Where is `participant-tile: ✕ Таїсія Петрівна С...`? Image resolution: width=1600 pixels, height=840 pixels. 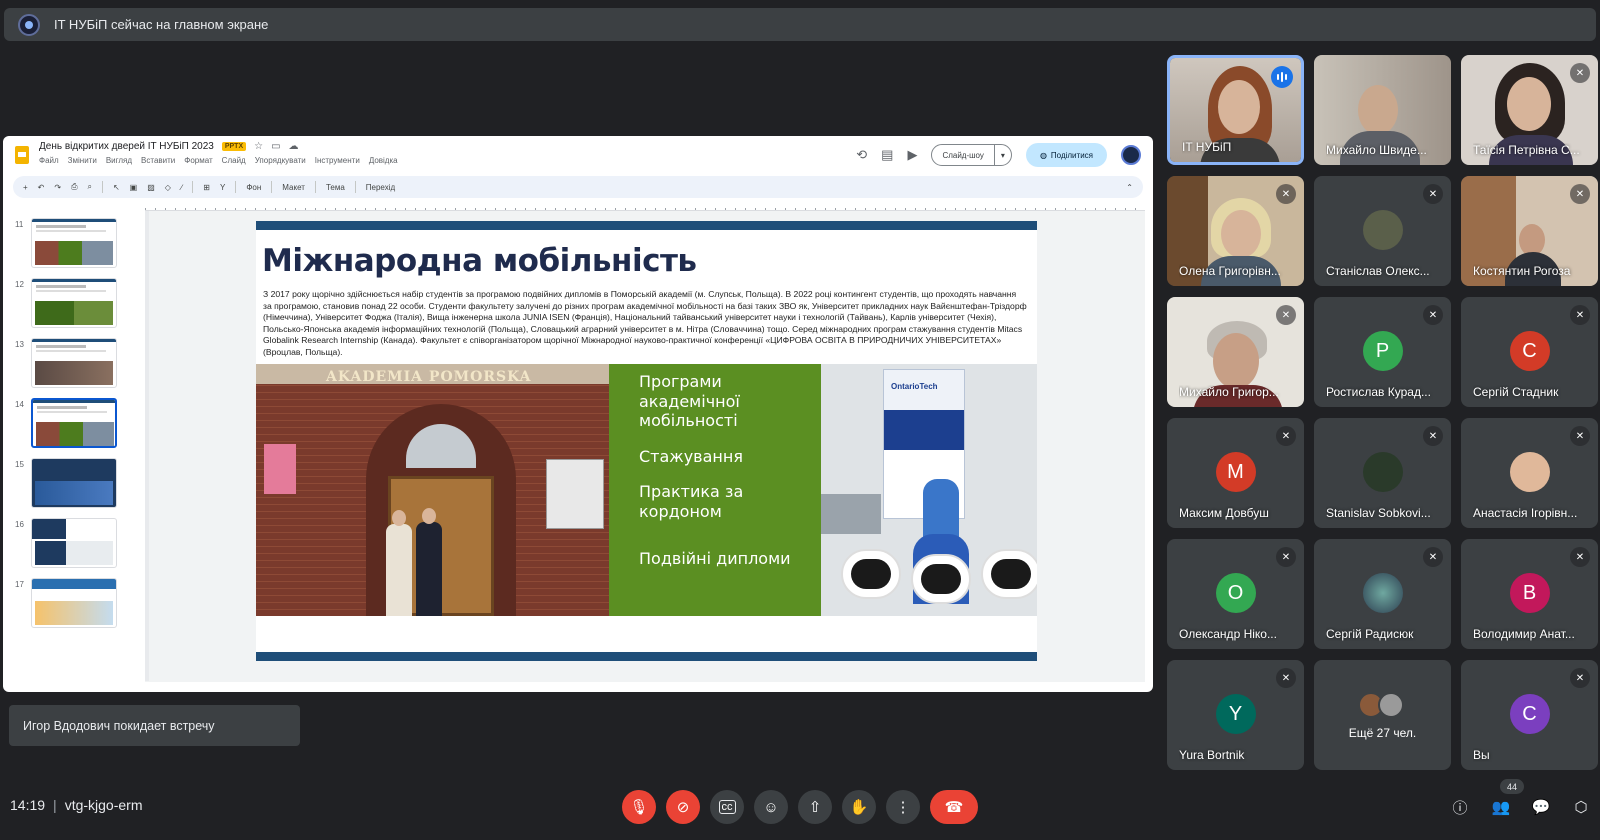
participant-tile: ✕ Таїсія Петрівна С... is located at coordinates (1529, 110).